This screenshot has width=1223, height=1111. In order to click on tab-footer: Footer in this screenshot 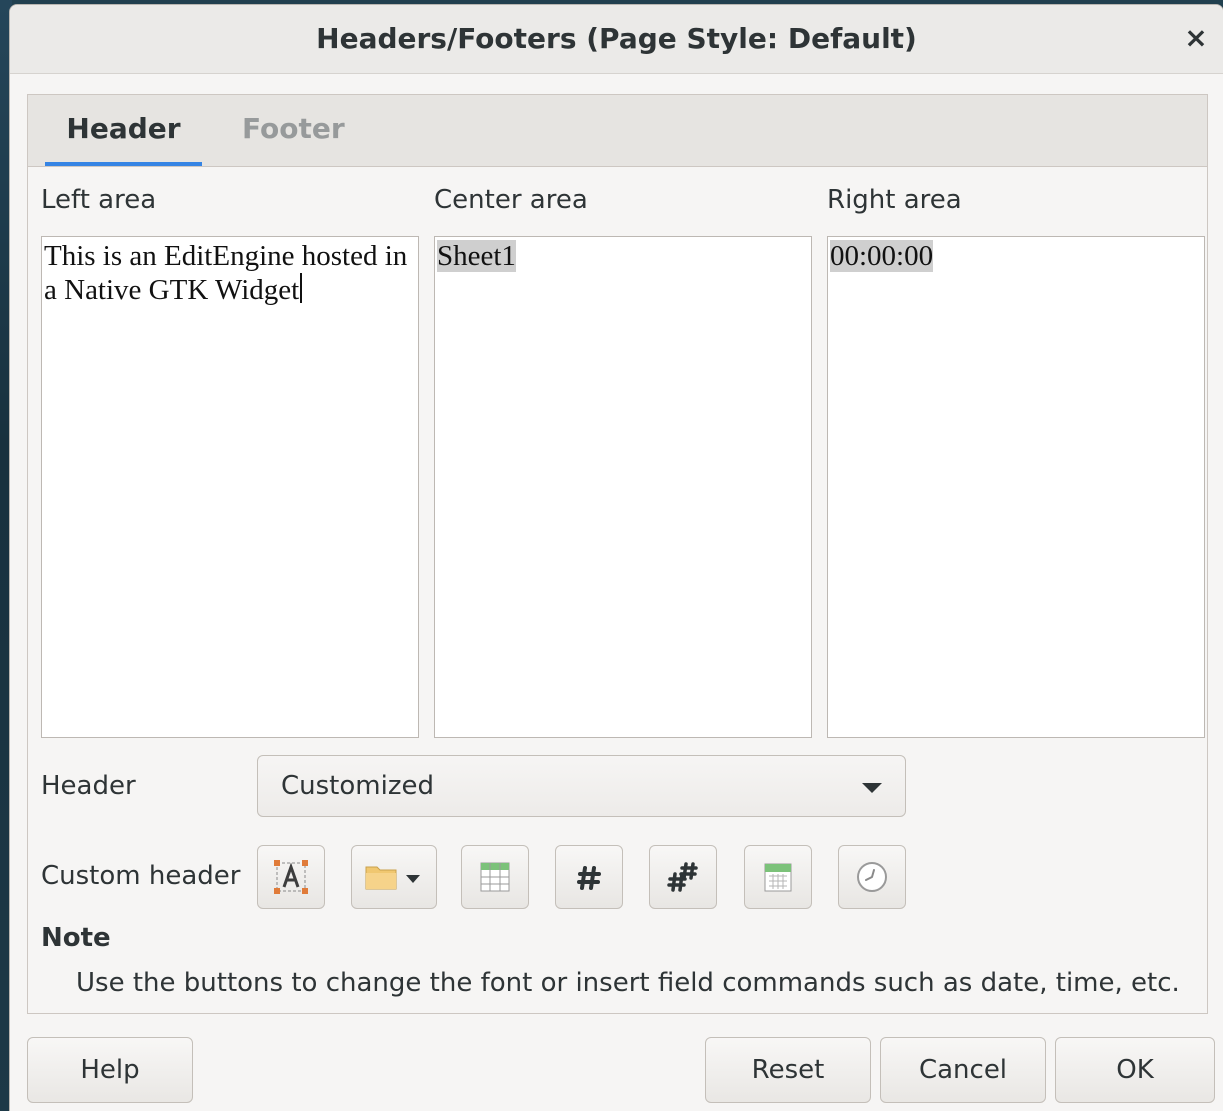, I will do `click(293, 130)`.